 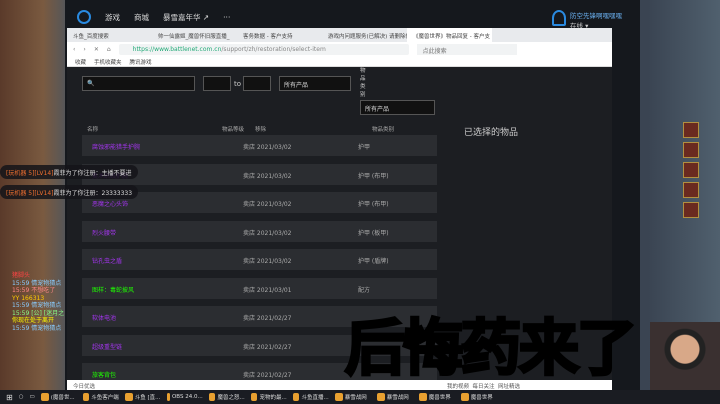 I want to click on danmu-message: [玩机器 5][LV14]霞菲为了你注册：23333333, so click(x=69, y=192).